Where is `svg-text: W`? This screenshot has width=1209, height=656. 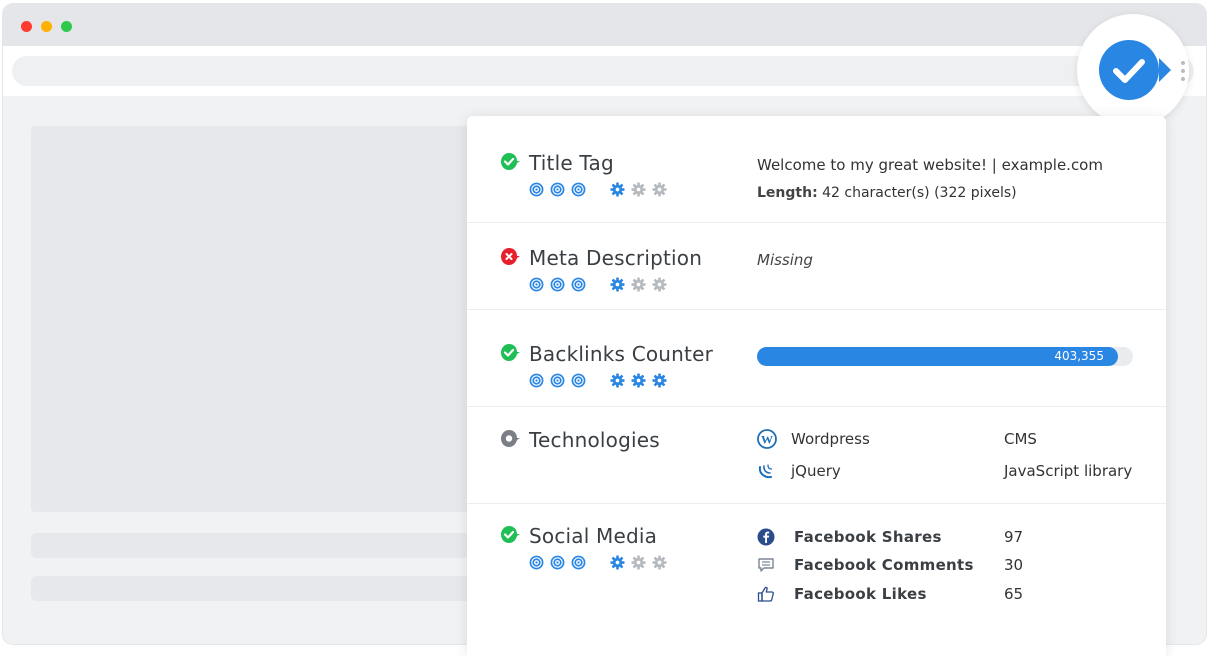
svg-text: W is located at coordinates (767, 440).